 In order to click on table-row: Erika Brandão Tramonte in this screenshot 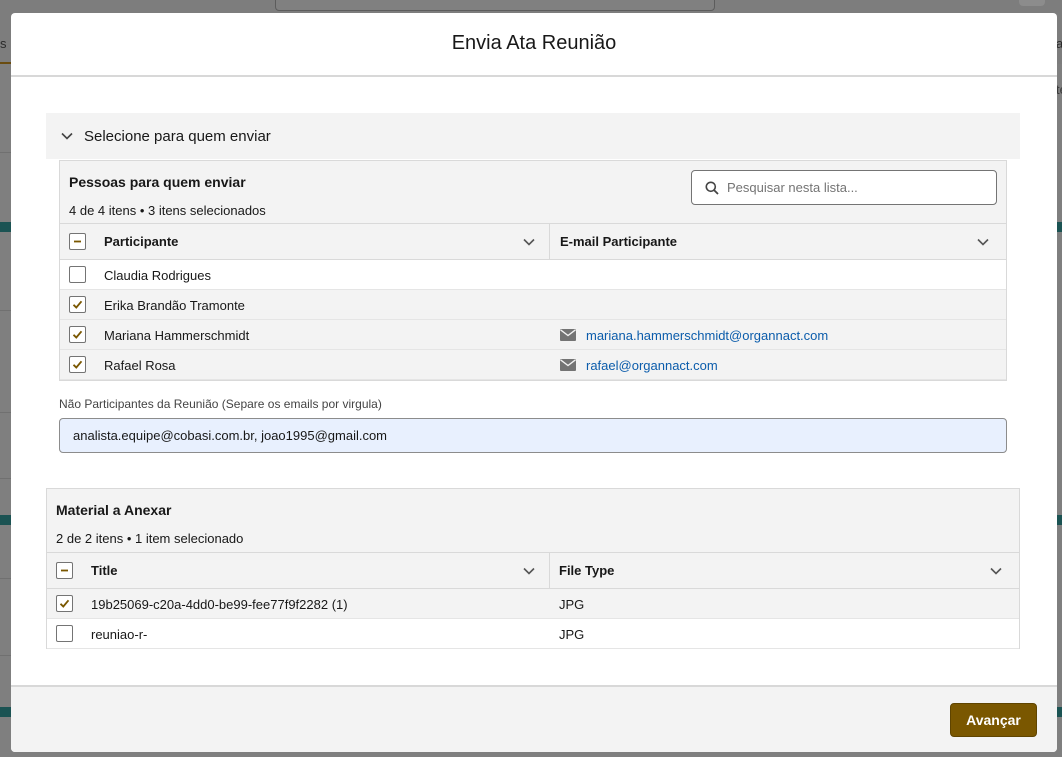, I will do `click(533, 305)`.